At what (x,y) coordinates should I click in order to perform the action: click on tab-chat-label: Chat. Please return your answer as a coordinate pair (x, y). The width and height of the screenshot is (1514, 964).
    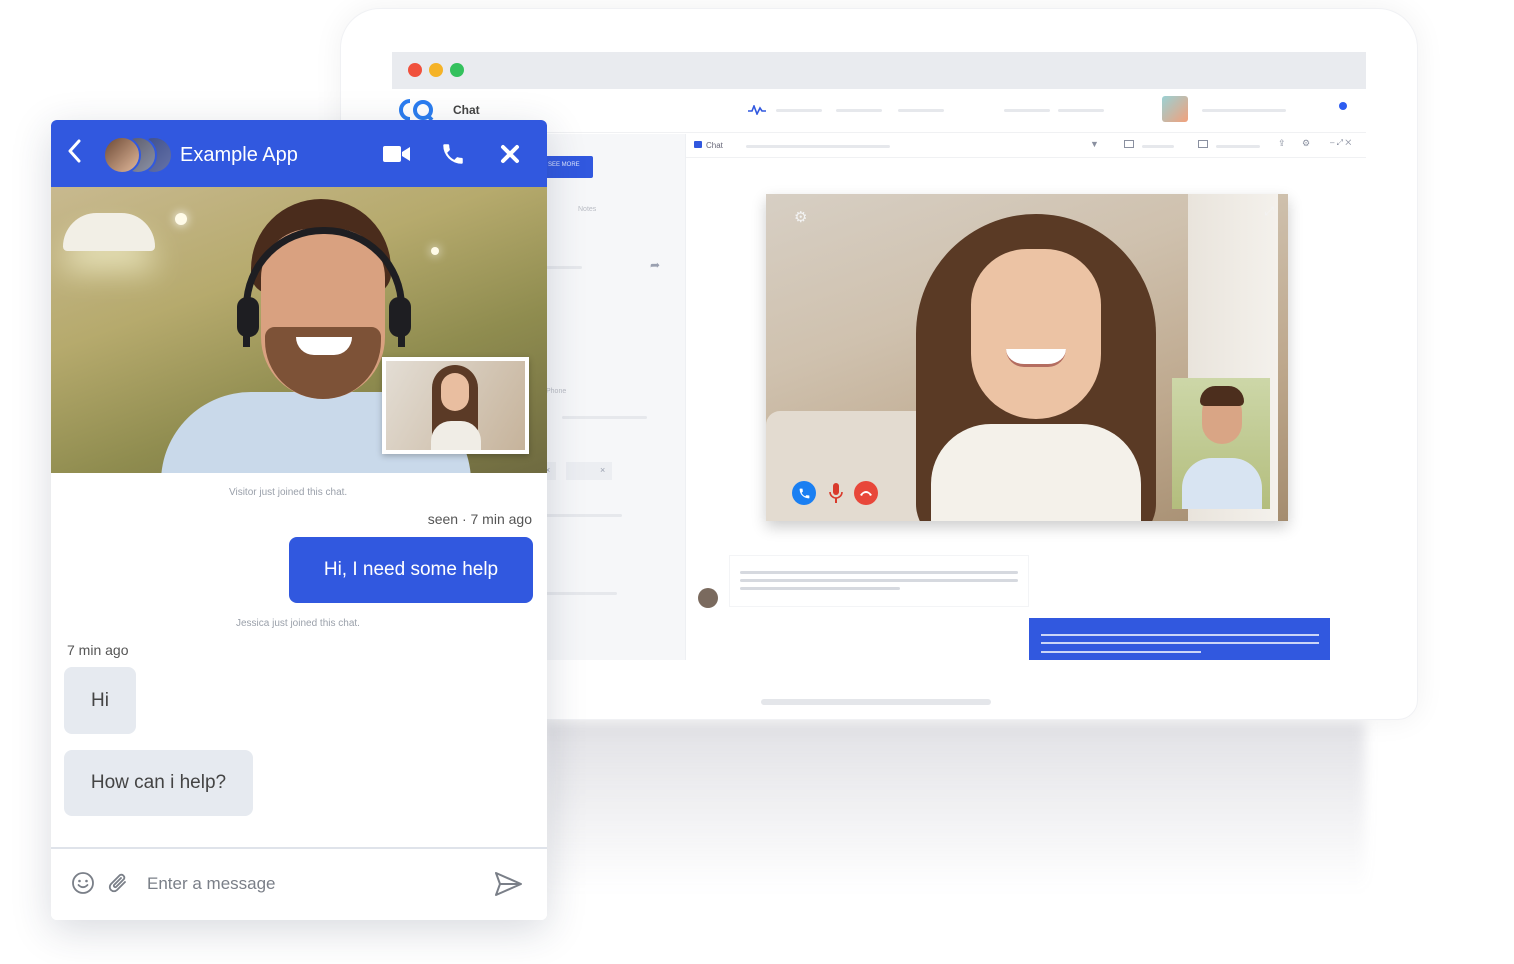
    Looking at the image, I should click on (714, 145).